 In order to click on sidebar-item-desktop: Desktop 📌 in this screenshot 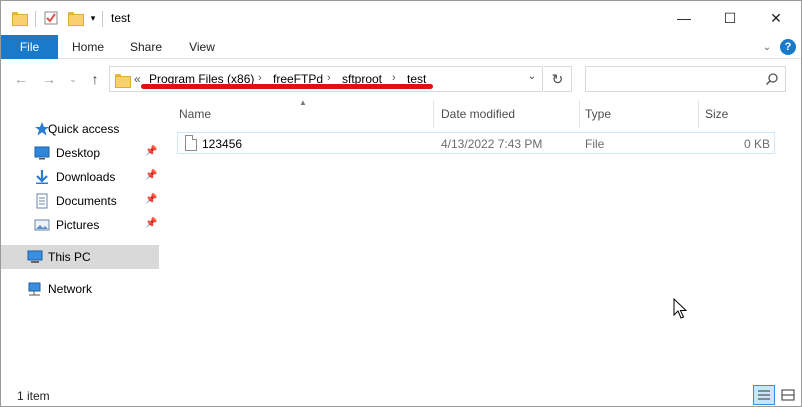, I will do `click(80, 153)`.